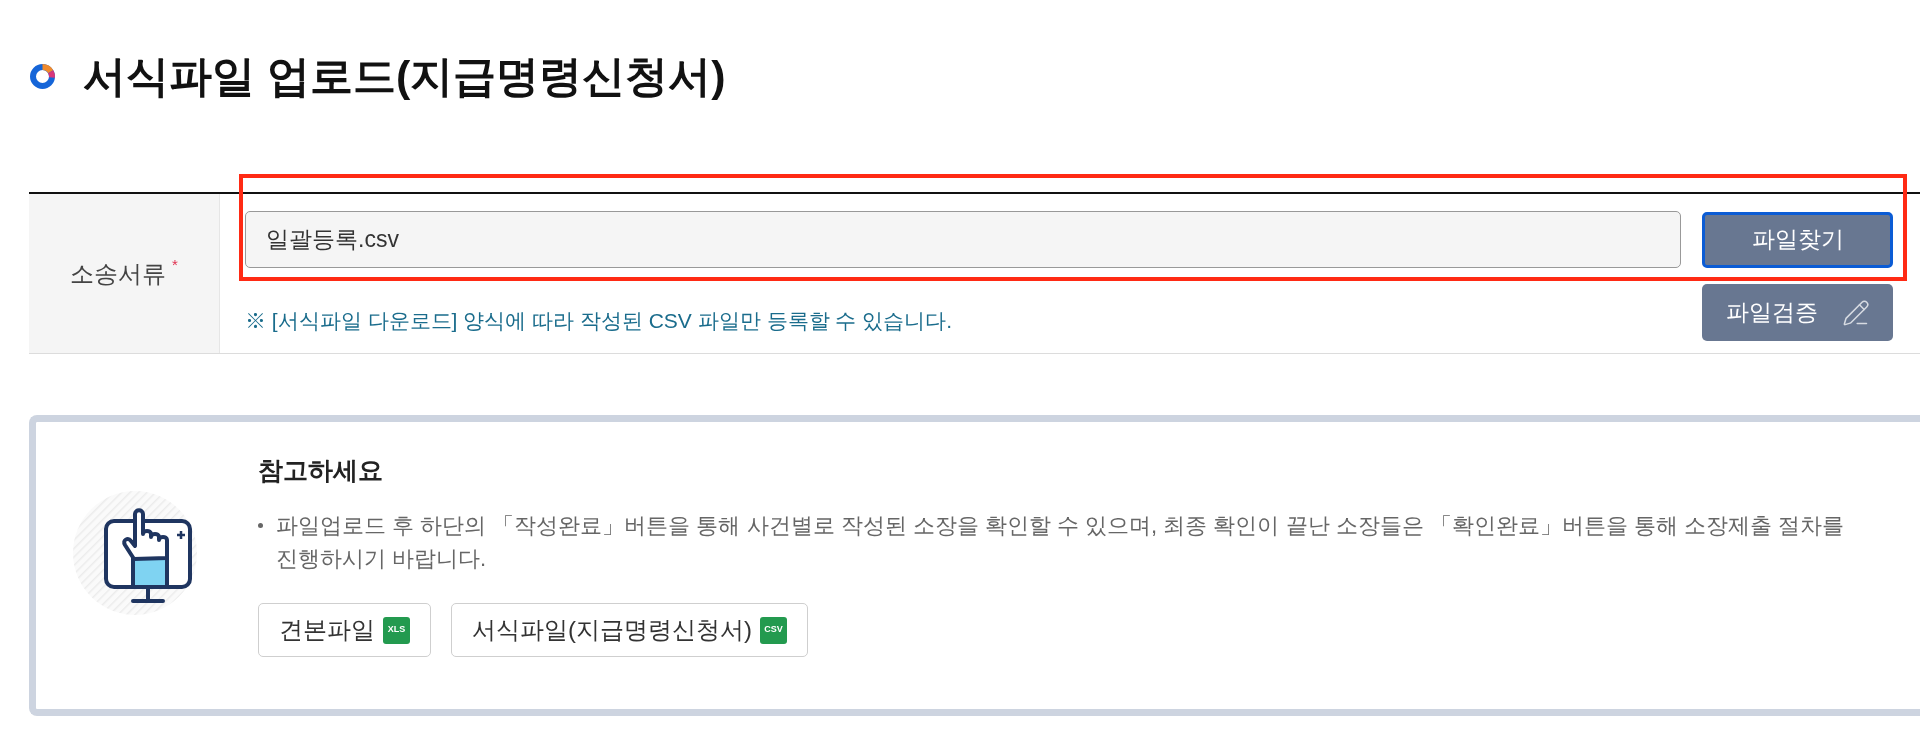 This screenshot has width=1920, height=752. What do you see at coordinates (135, 553) in the screenshot?
I see `hand-on-monitor-icon` at bounding box center [135, 553].